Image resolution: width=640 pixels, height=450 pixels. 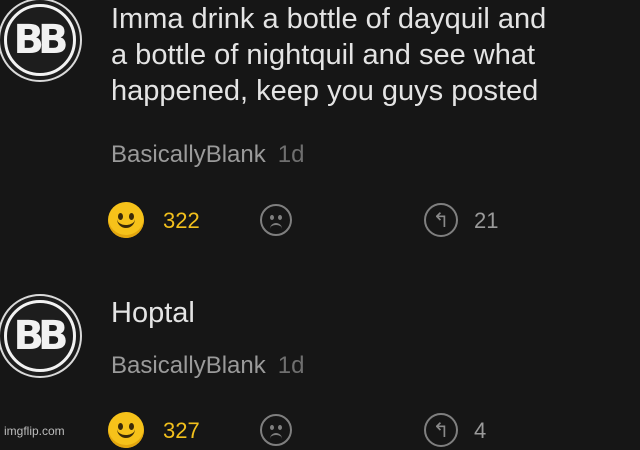 I want to click on reply-count: 21, so click(x=486, y=220).